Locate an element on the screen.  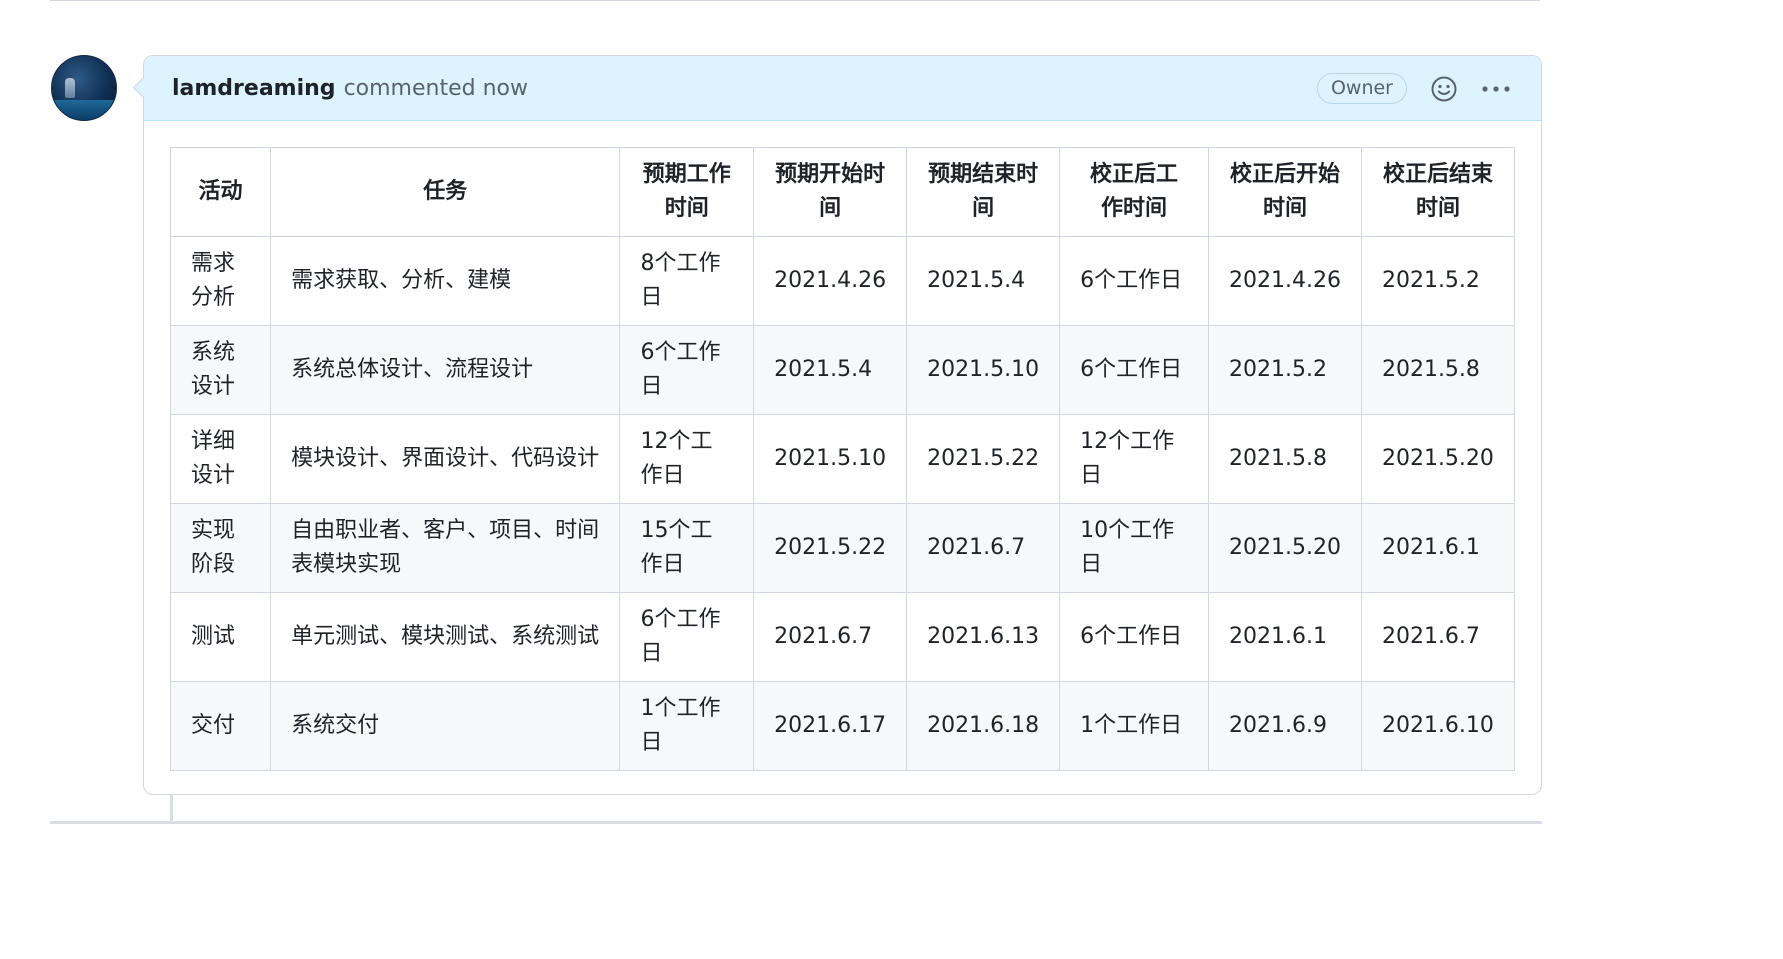
comment-actions: Owner is located at coordinates (1413, 88).